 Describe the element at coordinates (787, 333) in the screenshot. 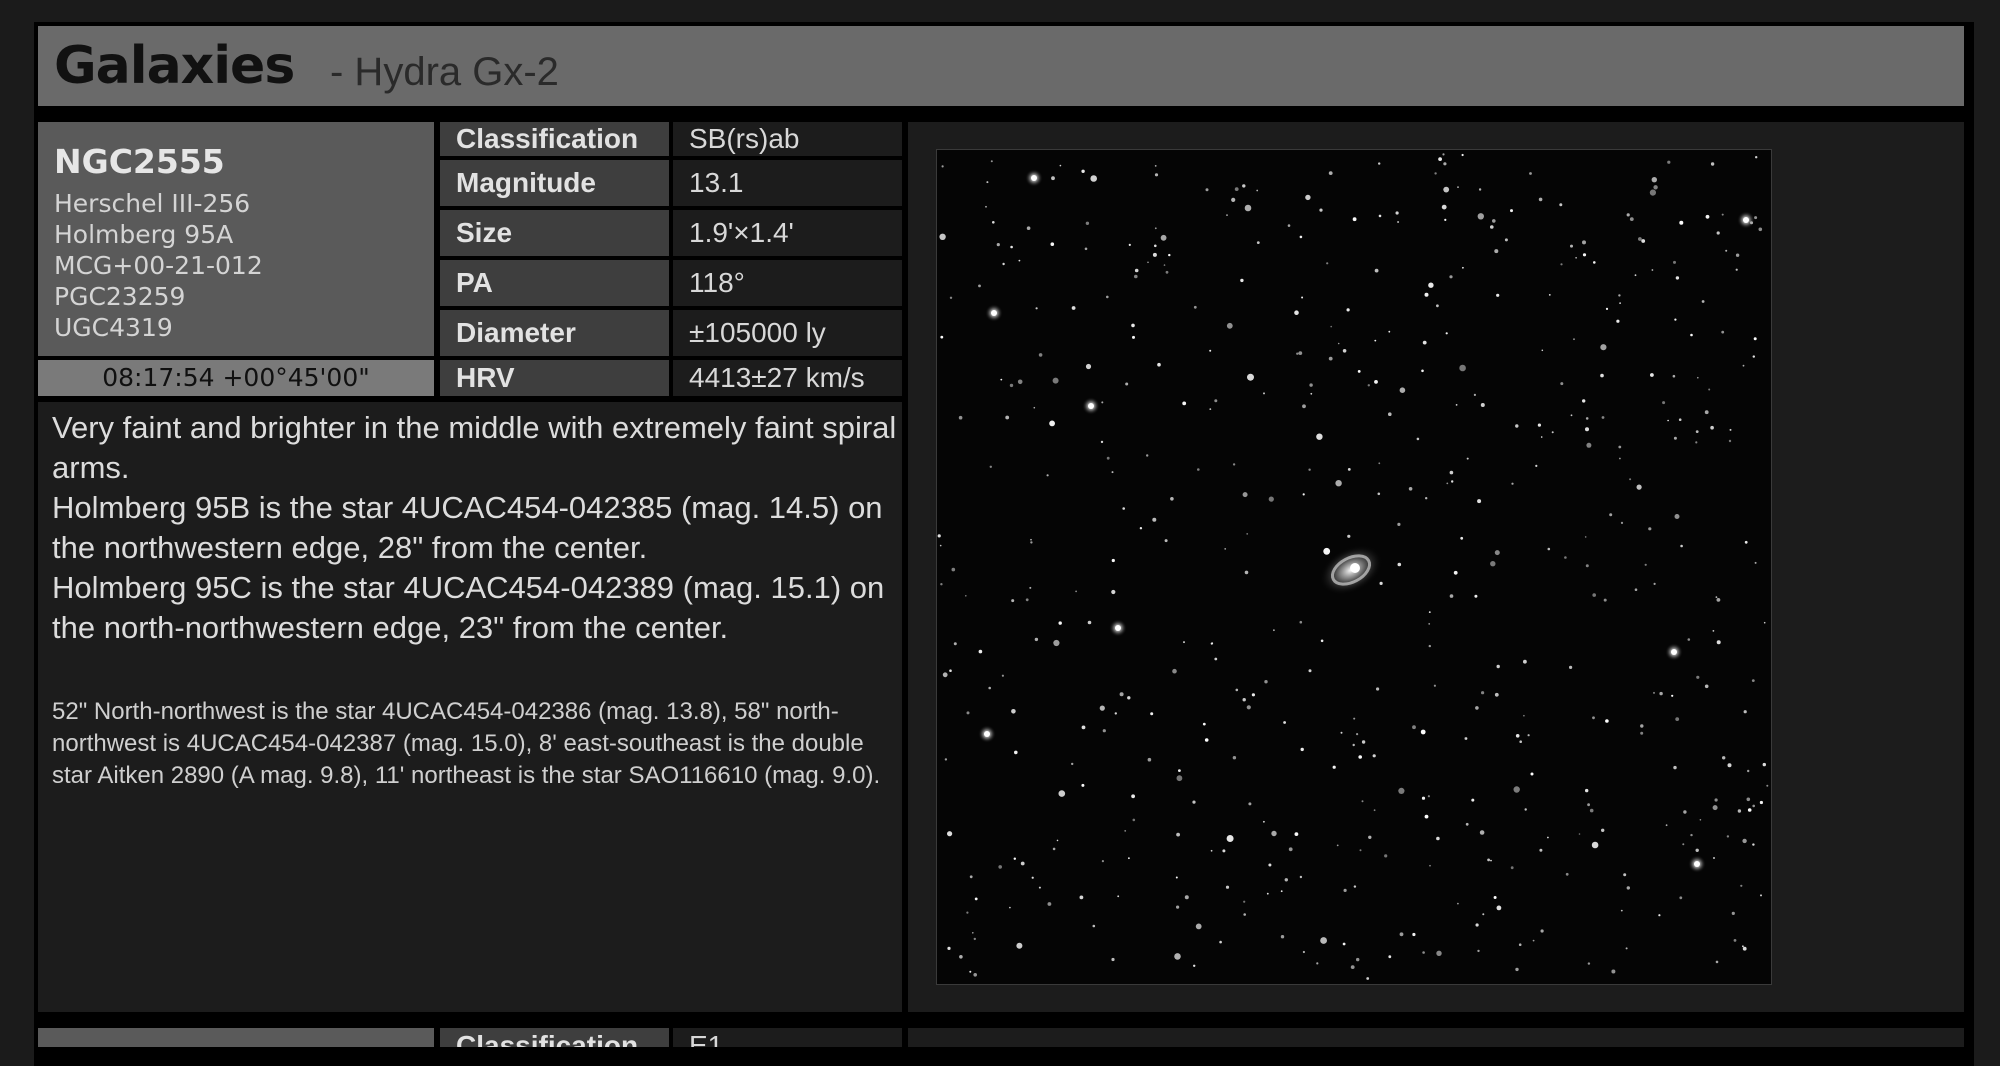

I see `property-value: ±105000 ly` at that location.